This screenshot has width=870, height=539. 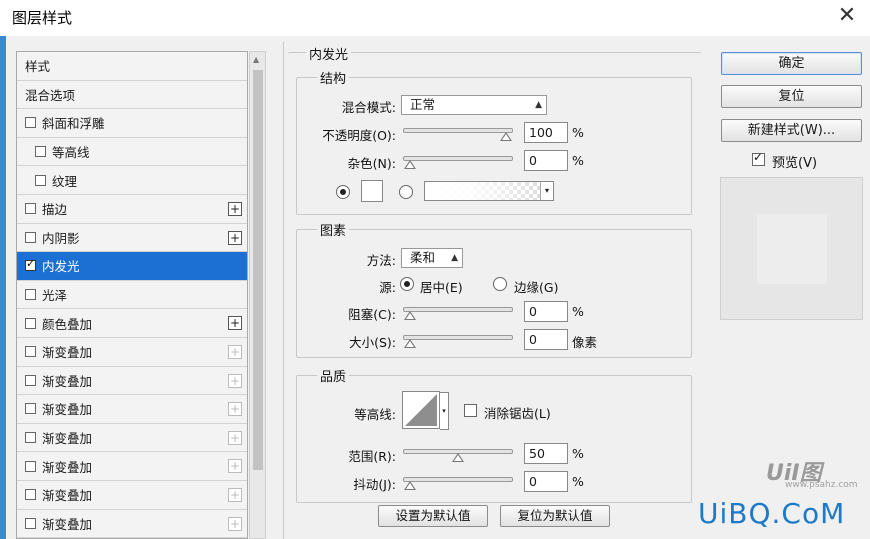 What do you see at coordinates (410, 315) in the screenshot?
I see `choke-slider-knob` at bounding box center [410, 315].